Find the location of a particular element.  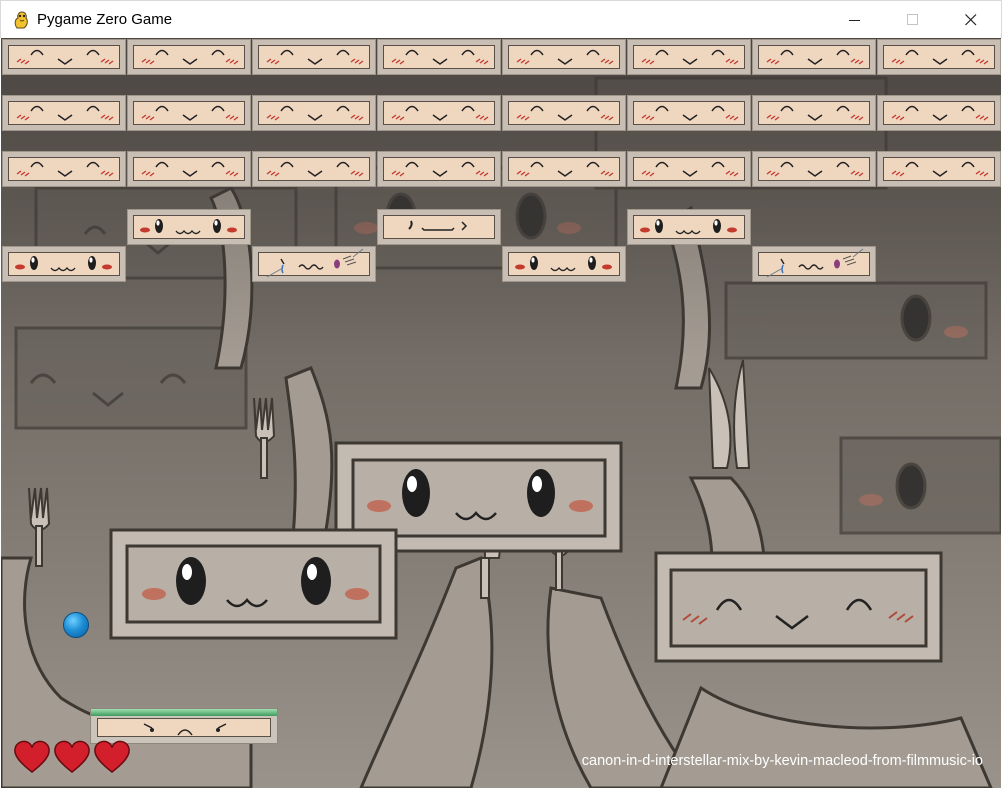

close-icon is located at coordinates (971, 20).